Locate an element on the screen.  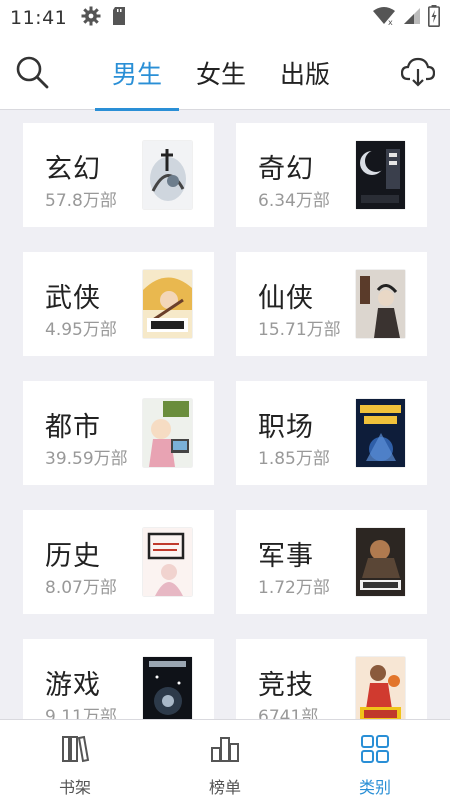
category-card-lishi: 历史 8.07万部 is located at coordinates (118, 562).